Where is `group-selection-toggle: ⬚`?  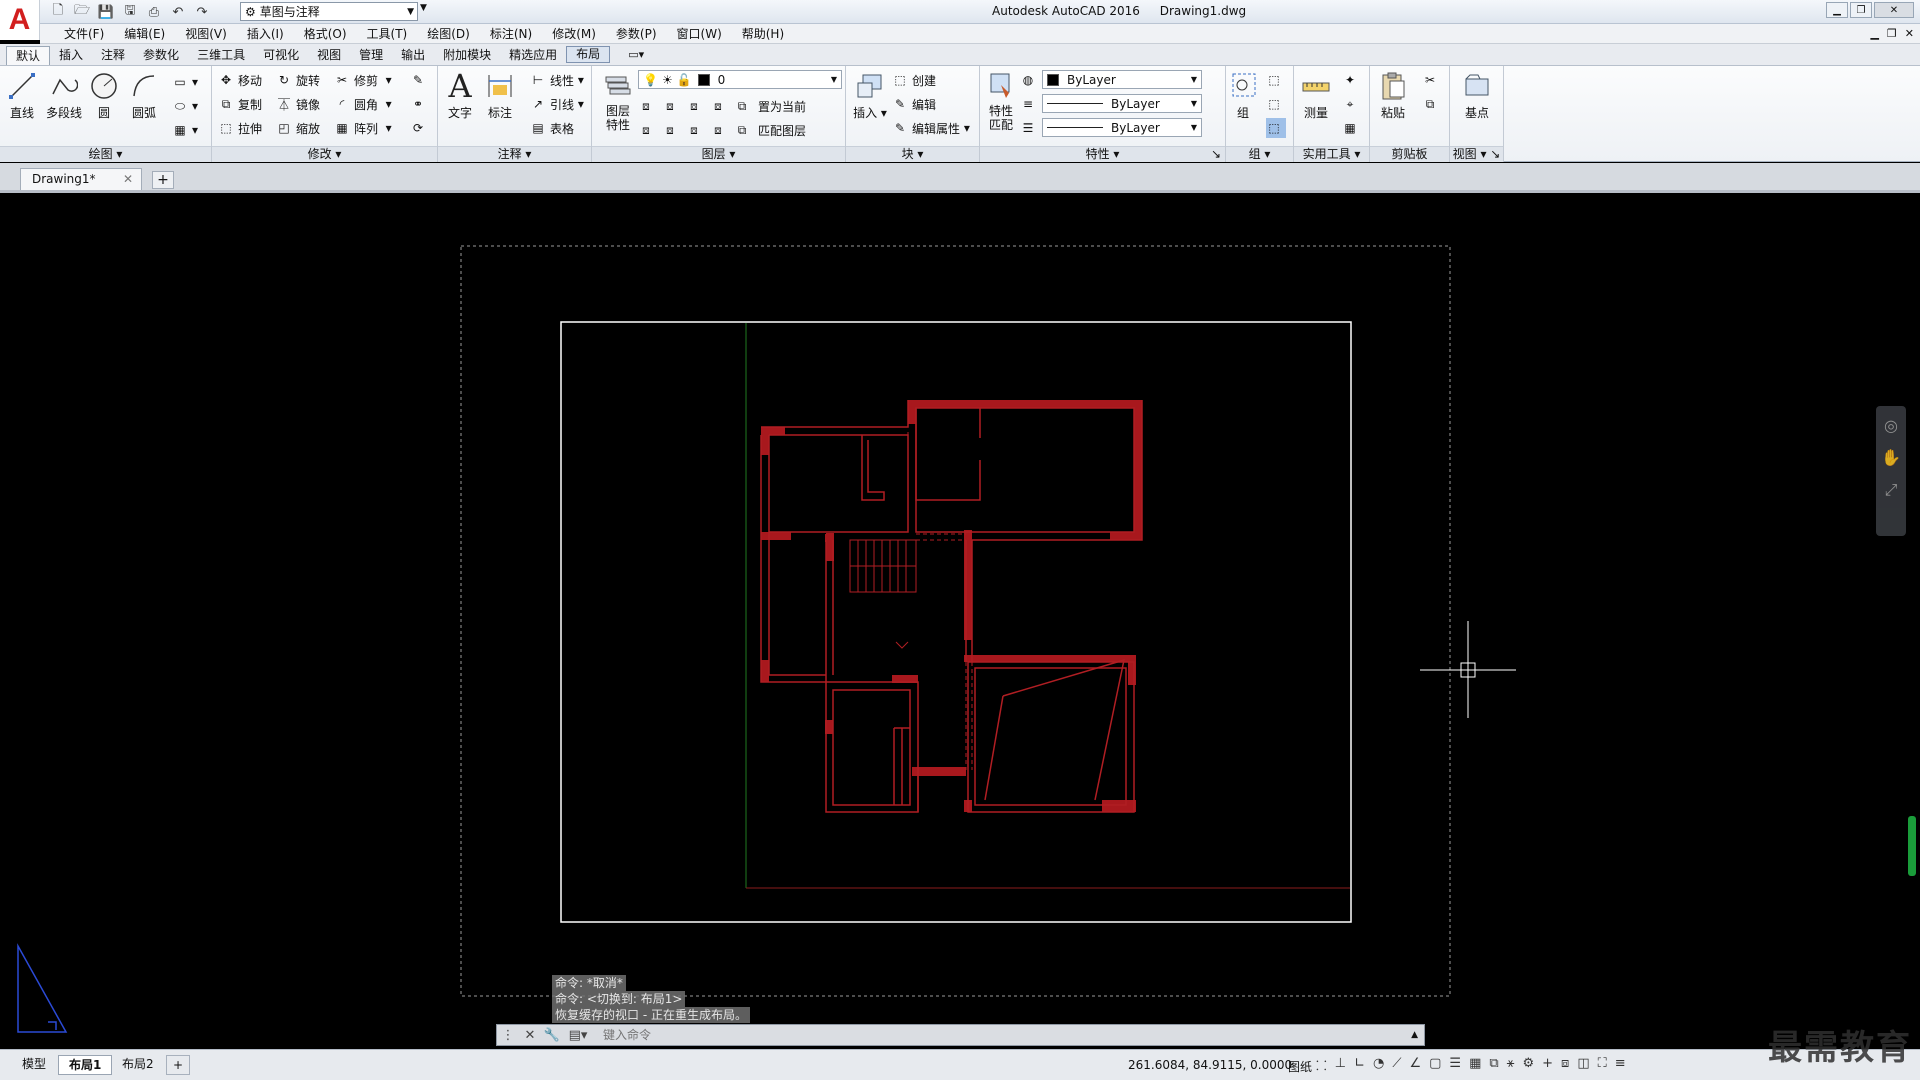 group-selection-toggle: ⬚ is located at coordinates (1276, 128).